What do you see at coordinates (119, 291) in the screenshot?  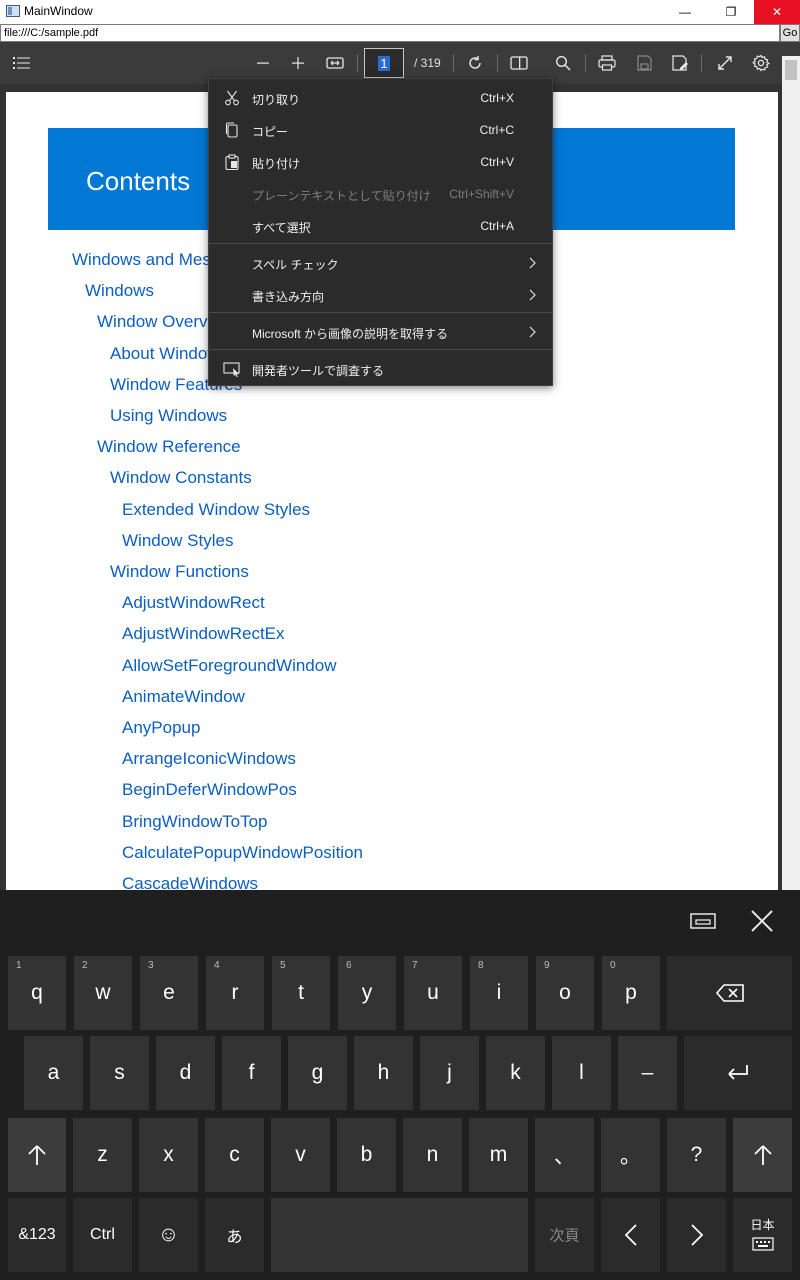 I see `toc-link: Windows` at bounding box center [119, 291].